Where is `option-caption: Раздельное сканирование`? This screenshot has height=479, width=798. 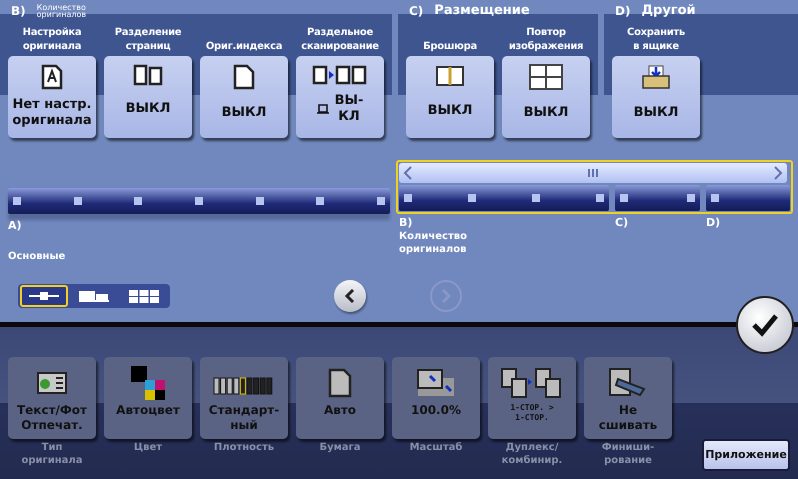
option-caption: Раздельное сканирование is located at coordinates (340, 40).